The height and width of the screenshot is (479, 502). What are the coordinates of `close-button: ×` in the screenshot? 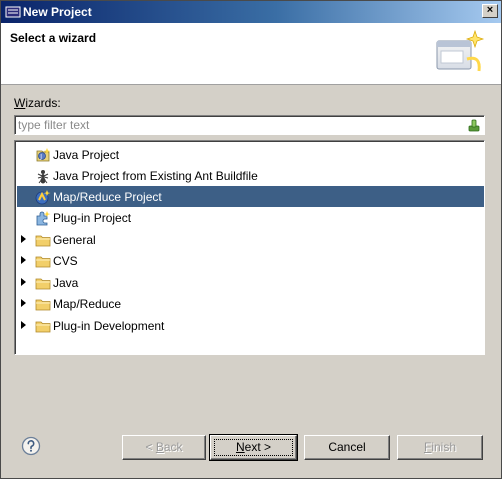 It's located at (490, 11).